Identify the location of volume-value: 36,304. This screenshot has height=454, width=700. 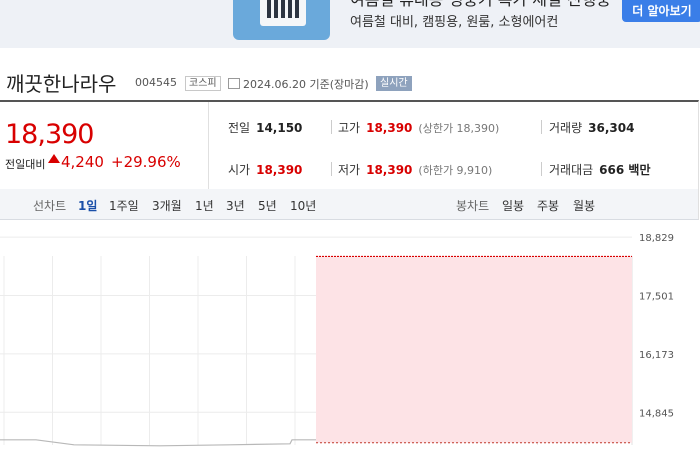
(611, 128).